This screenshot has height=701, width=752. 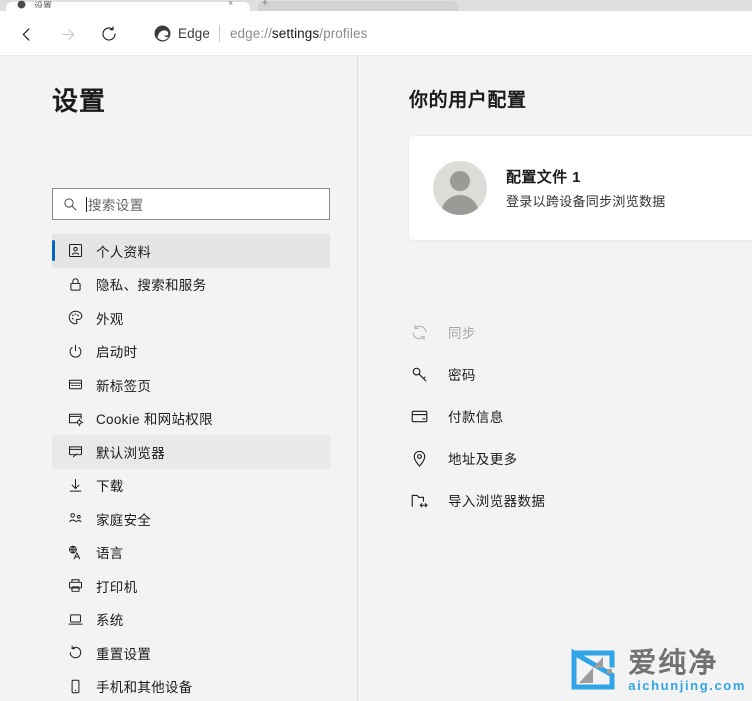 I want to click on omnibox-brand-label: Edge, so click(x=194, y=33).